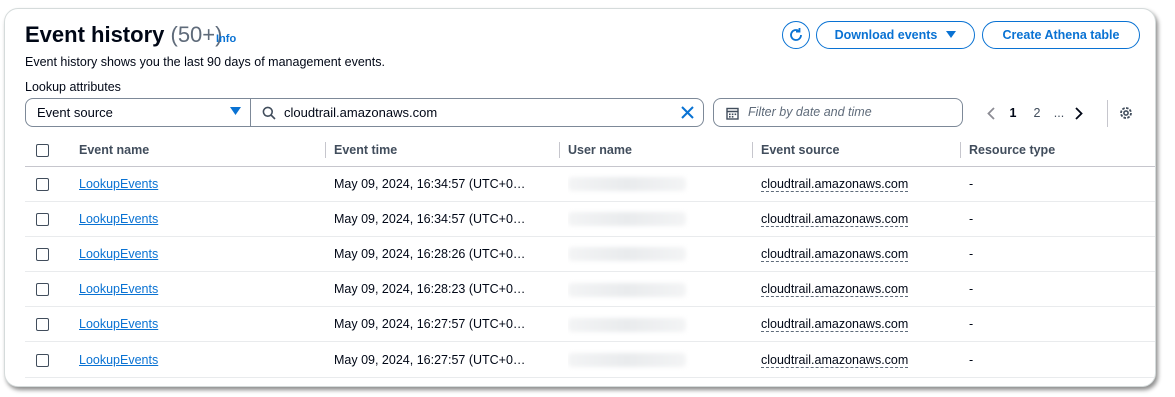  Describe the element at coordinates (451, 150) in the screenshot. I see `column-header-event-time: Event time` at that location.